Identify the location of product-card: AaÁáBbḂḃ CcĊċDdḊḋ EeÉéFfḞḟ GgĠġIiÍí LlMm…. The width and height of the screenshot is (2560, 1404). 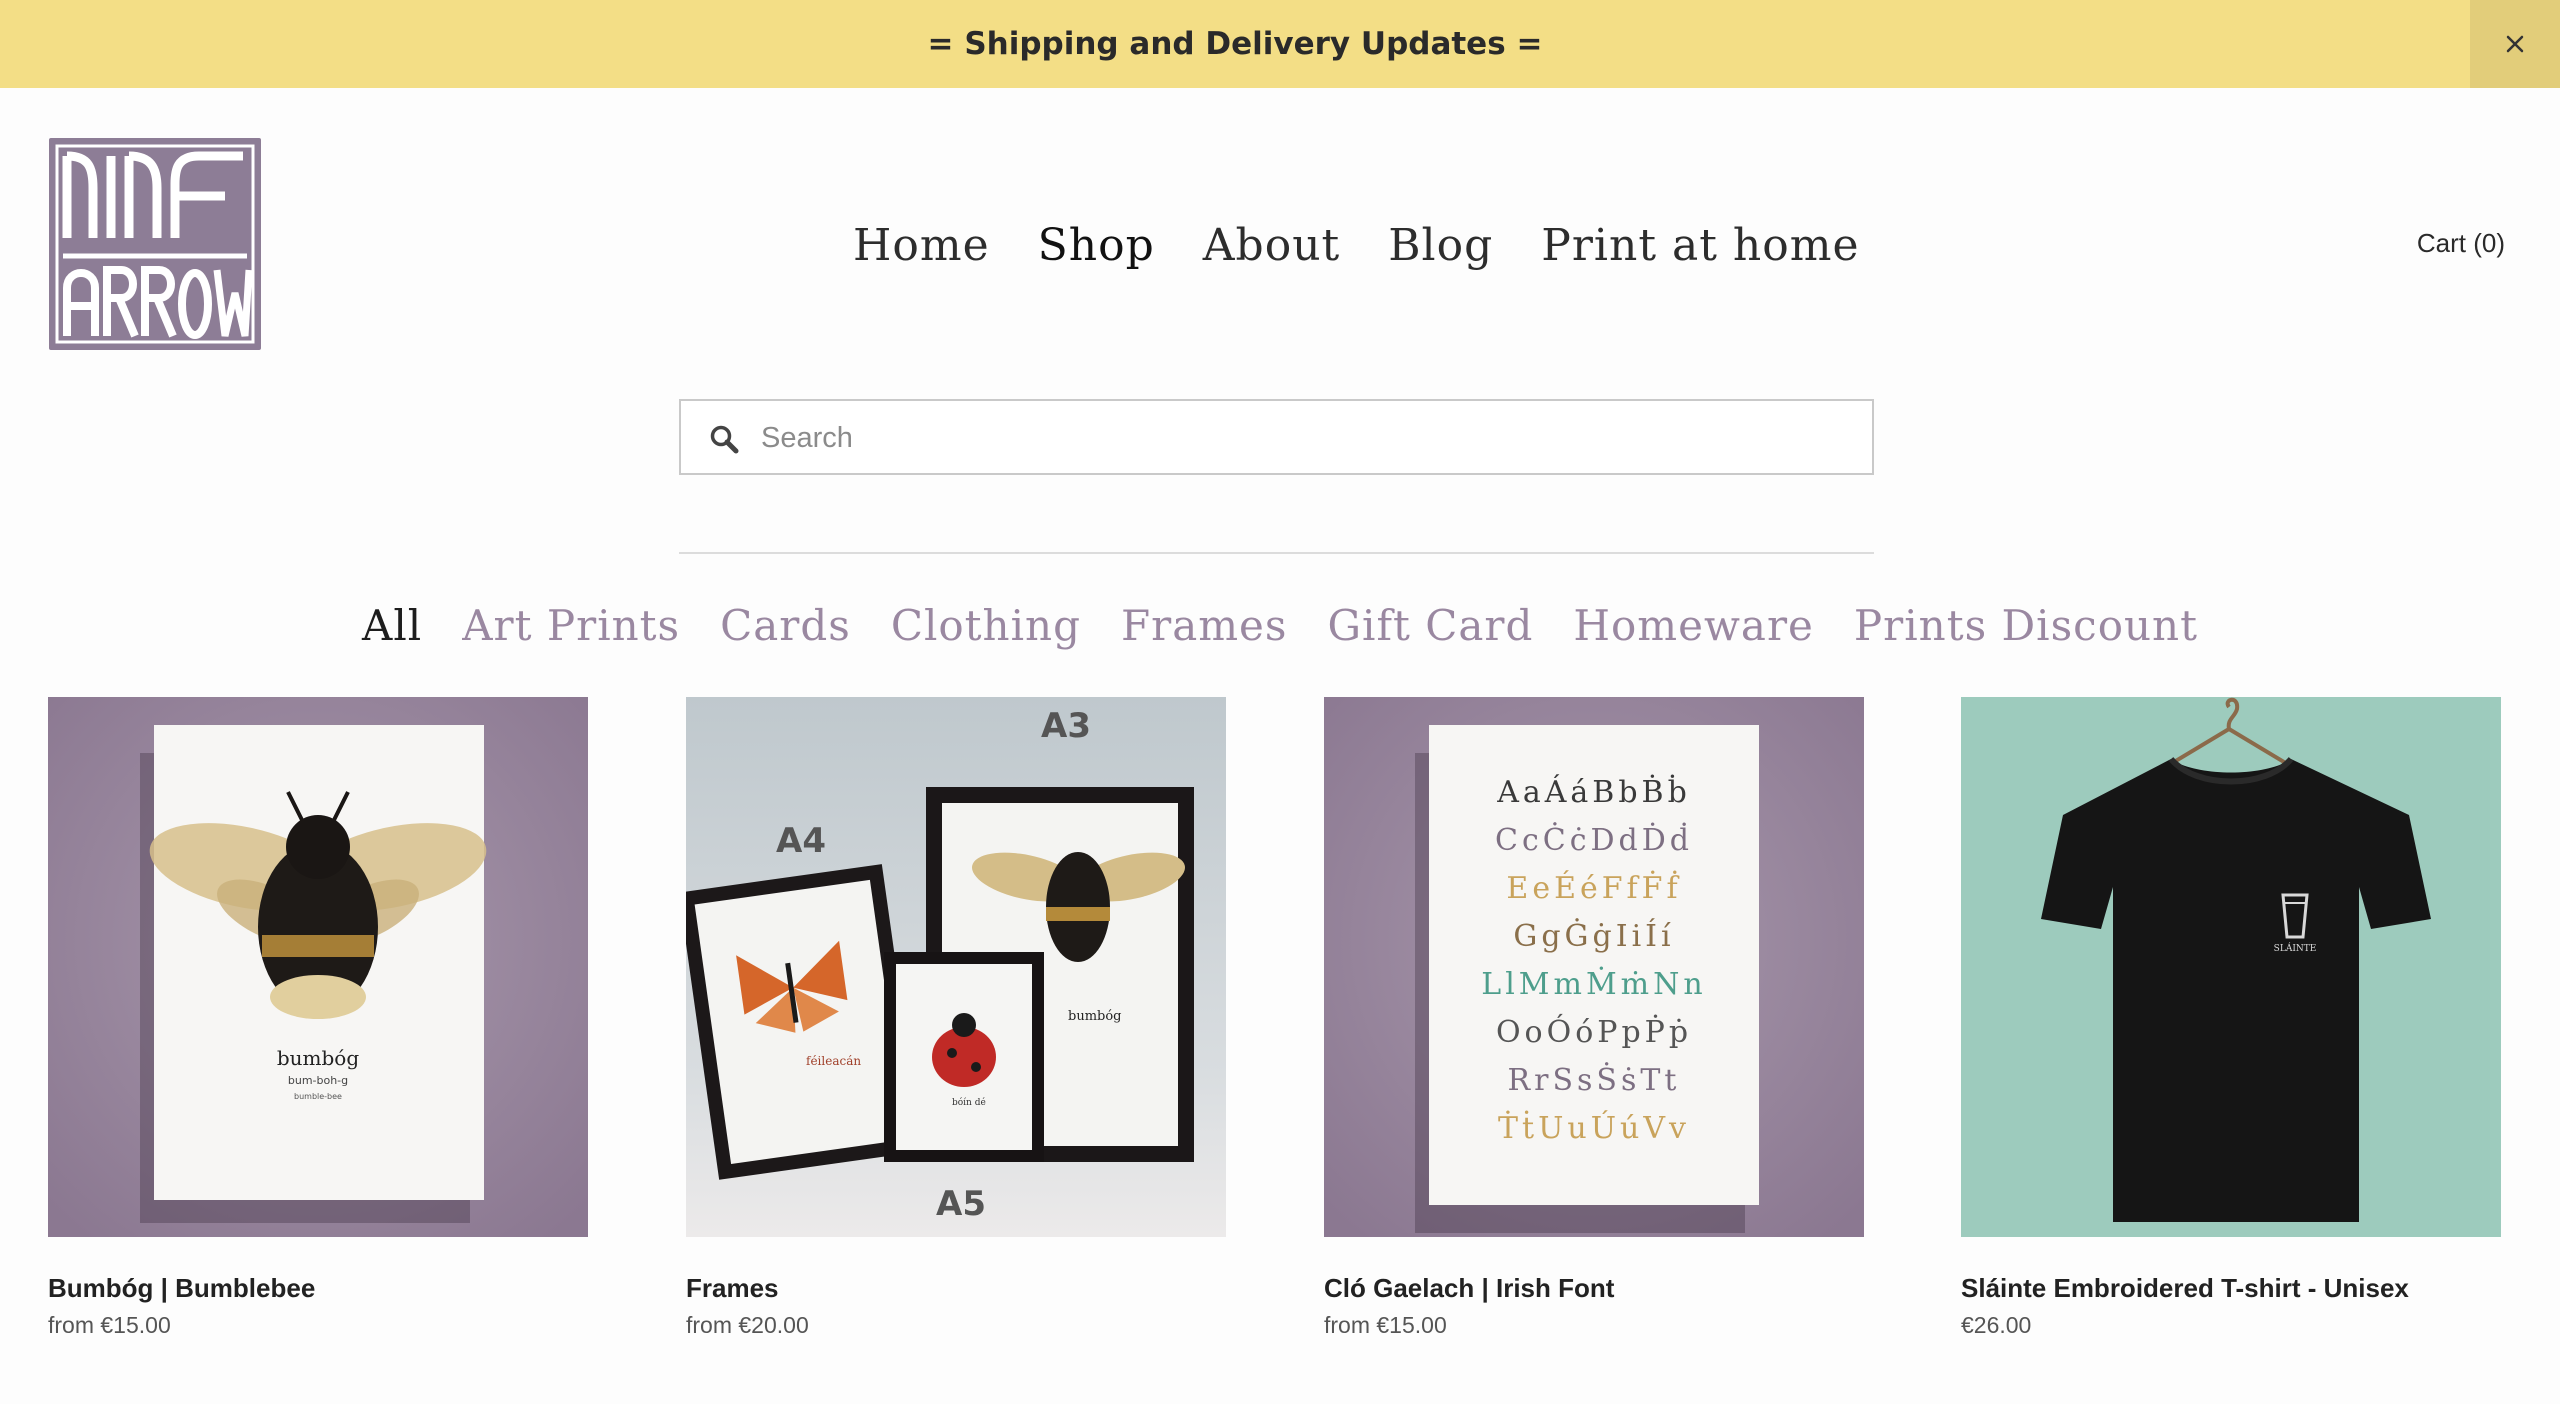
(1594, 1018).